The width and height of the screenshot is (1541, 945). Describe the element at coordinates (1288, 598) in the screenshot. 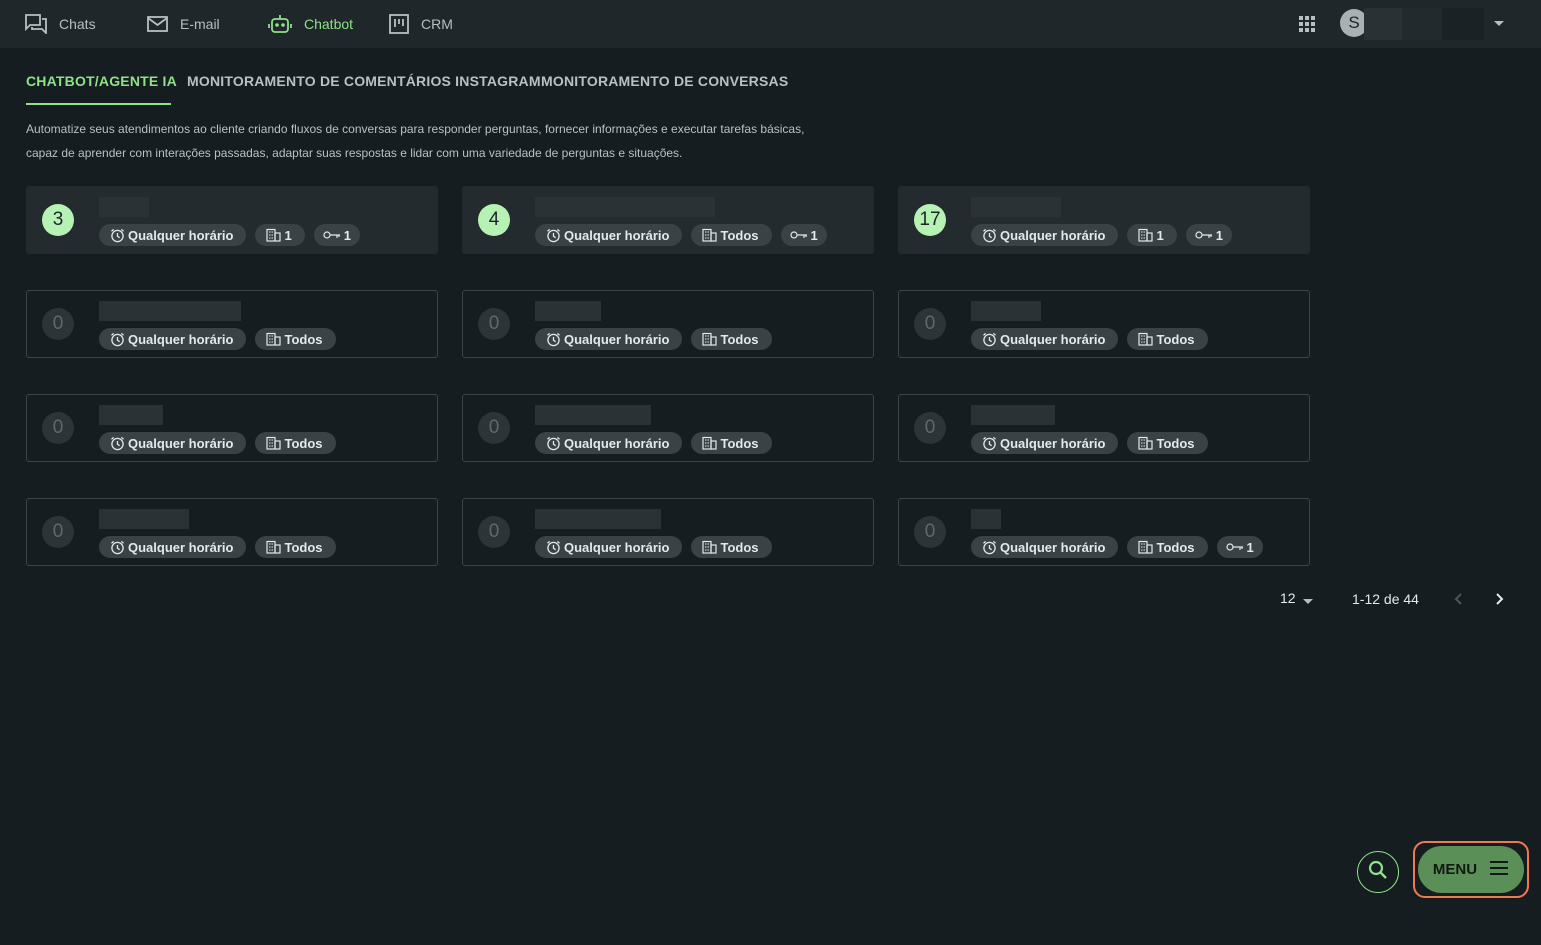

I see `rows-per-page-select: 12` at that location.